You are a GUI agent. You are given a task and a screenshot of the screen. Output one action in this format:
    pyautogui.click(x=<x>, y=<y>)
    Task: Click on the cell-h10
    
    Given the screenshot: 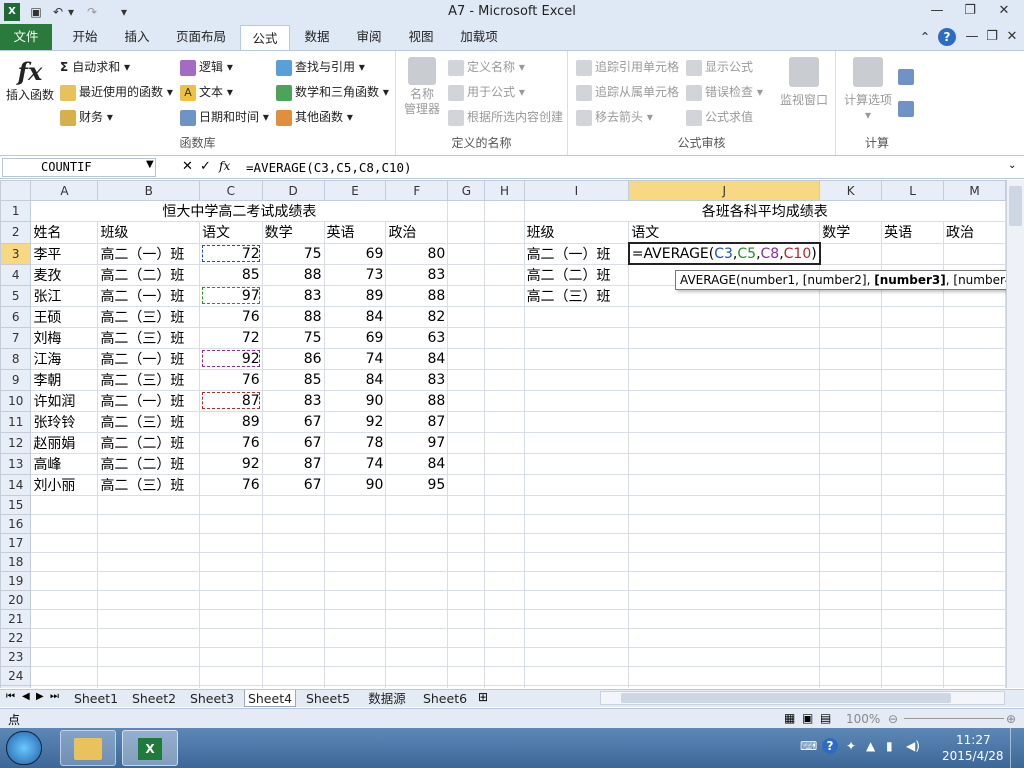 What is the action you would take?
    pyautogui.click(x=504, y=400)
    